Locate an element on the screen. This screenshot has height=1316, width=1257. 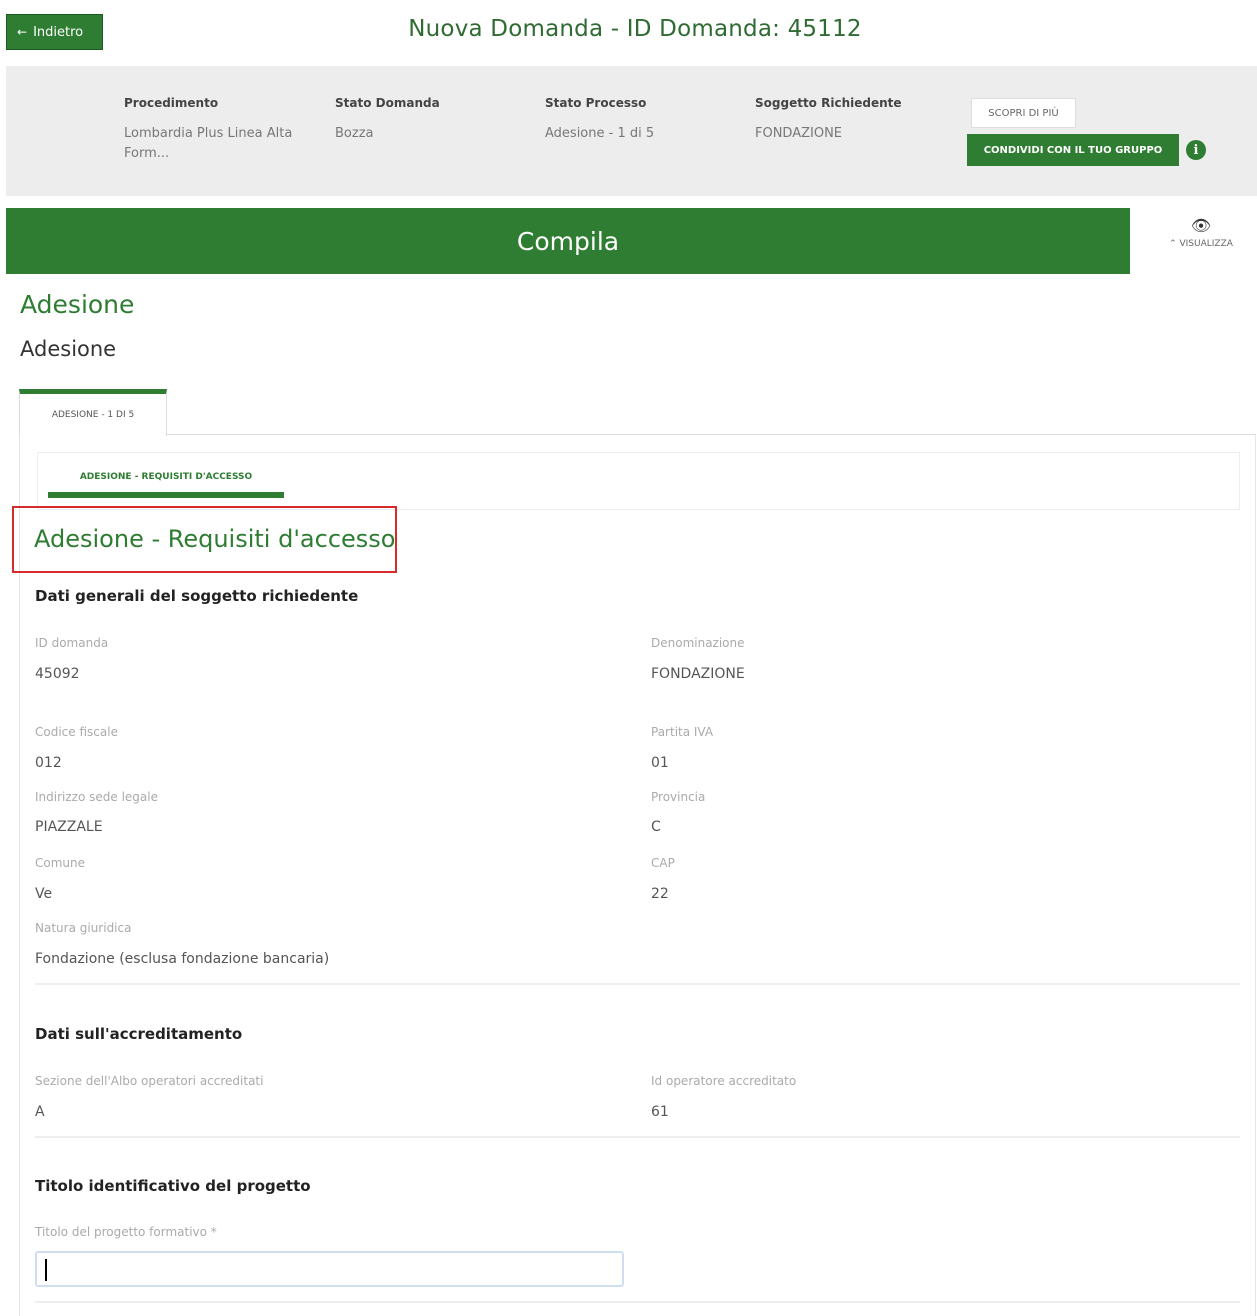
back-button: ← Indietro is located at coordinates (54, 32).